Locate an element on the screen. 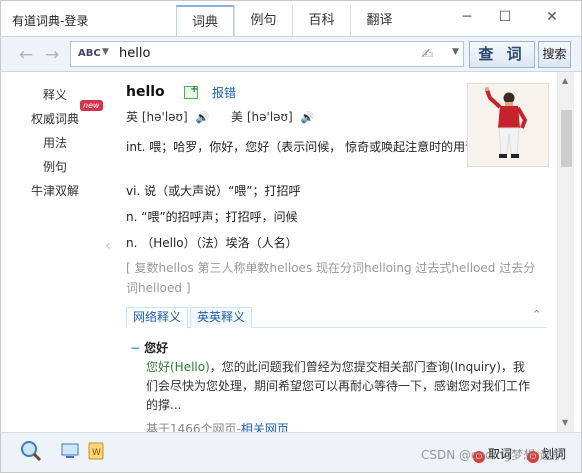 The height and width of the screenshot is (473, 582). screen-capture-icon is located at coordinates (70, 452).